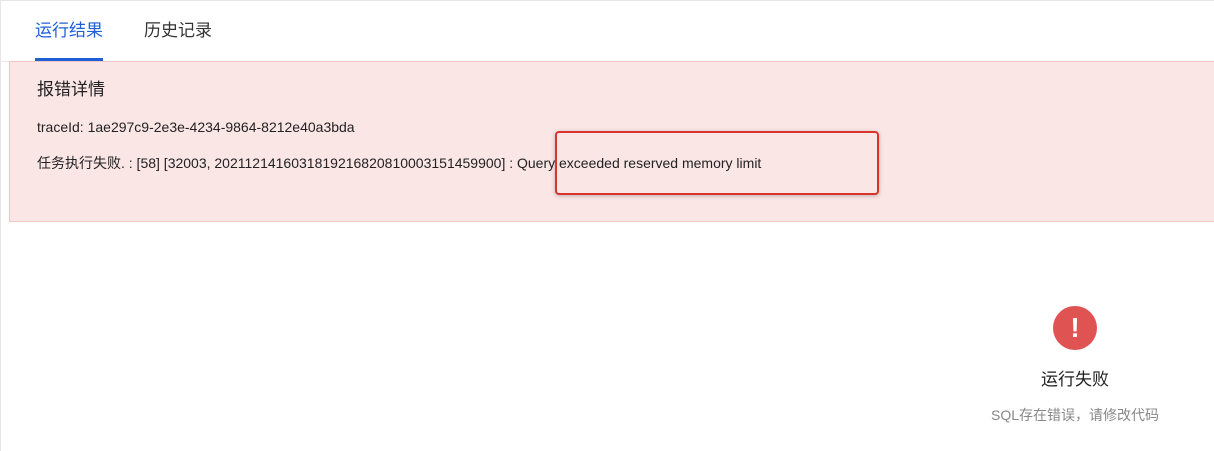 The width and height of the screenshot is (1214, 451). What do you see at coordinates (178, 31) in the screenshot?
I see `tab-history: 历史记录` at bounding box center [178, 31].